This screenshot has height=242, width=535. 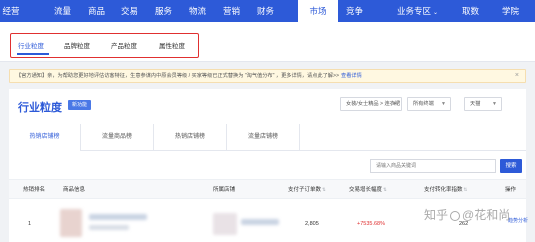 I want to click on shop-name-redacted, so click(x=260, y=222).